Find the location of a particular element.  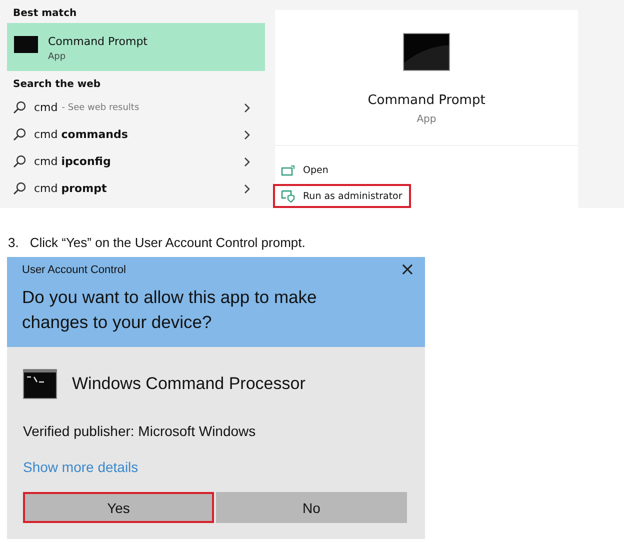

step-text: Click “Yes” on the User Account Control prompt. is located at coordinates (168, 243).